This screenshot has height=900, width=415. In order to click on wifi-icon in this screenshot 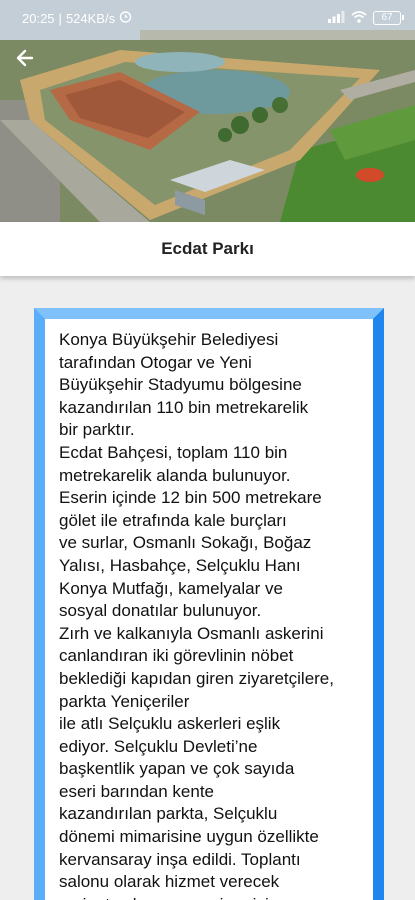, I will do `click(359, 18)`.